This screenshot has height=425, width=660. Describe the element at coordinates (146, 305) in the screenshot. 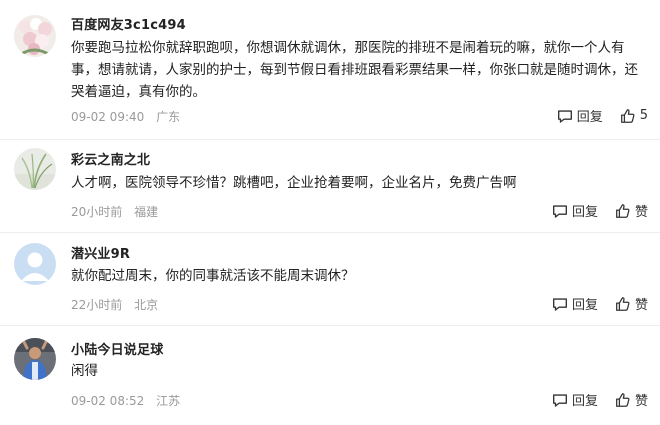

I see `comment-location: 北京` at that location.